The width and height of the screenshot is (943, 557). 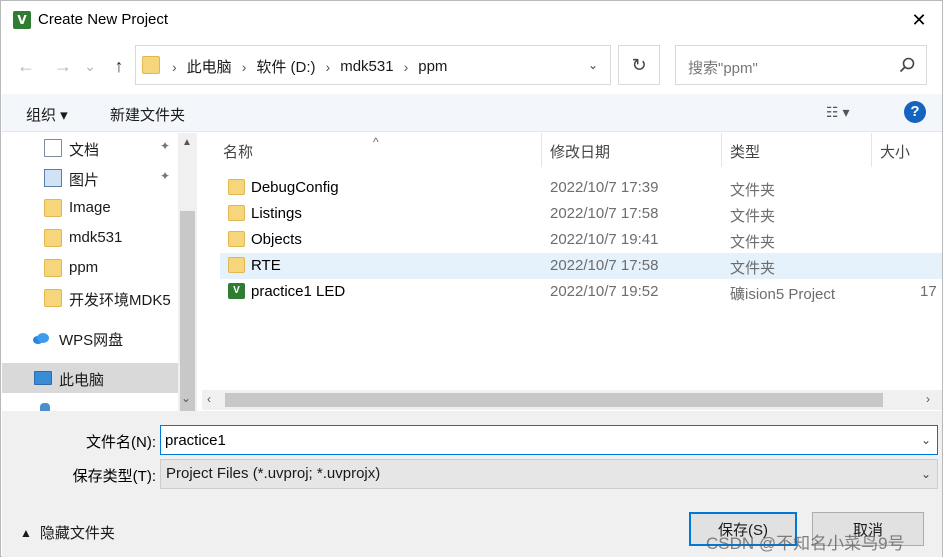 I want to click on chevron-up-icon: ▲, so click(x=26, y=532).